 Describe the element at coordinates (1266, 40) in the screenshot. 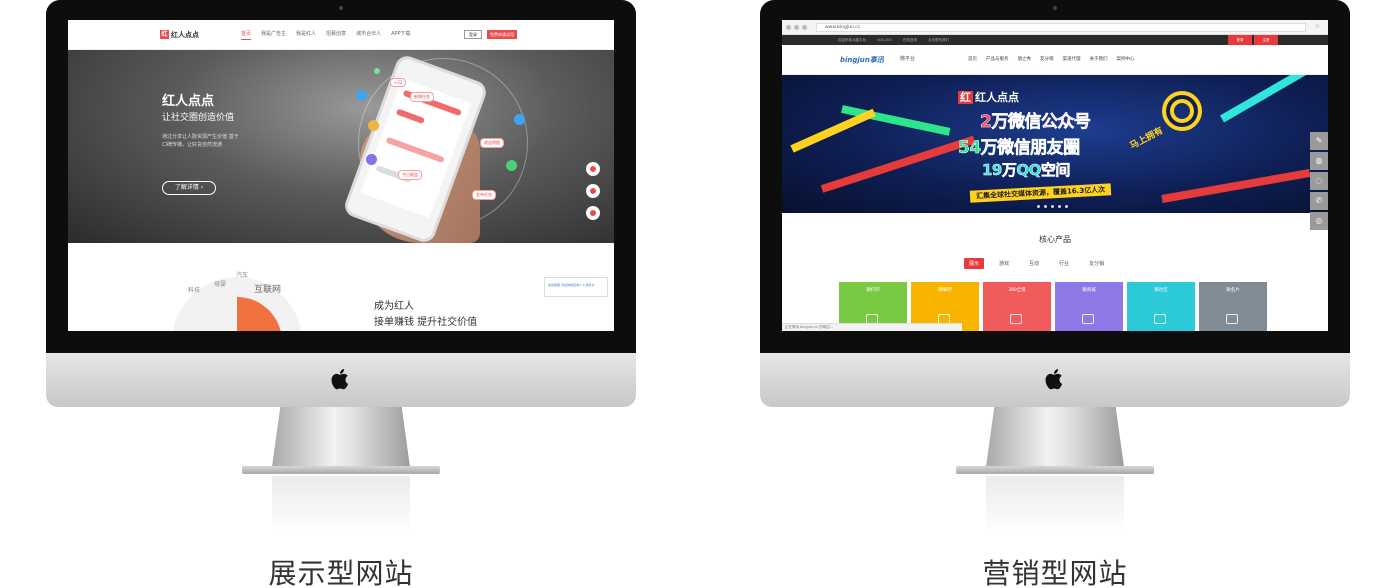

I see `register-button: 注册` at that location.